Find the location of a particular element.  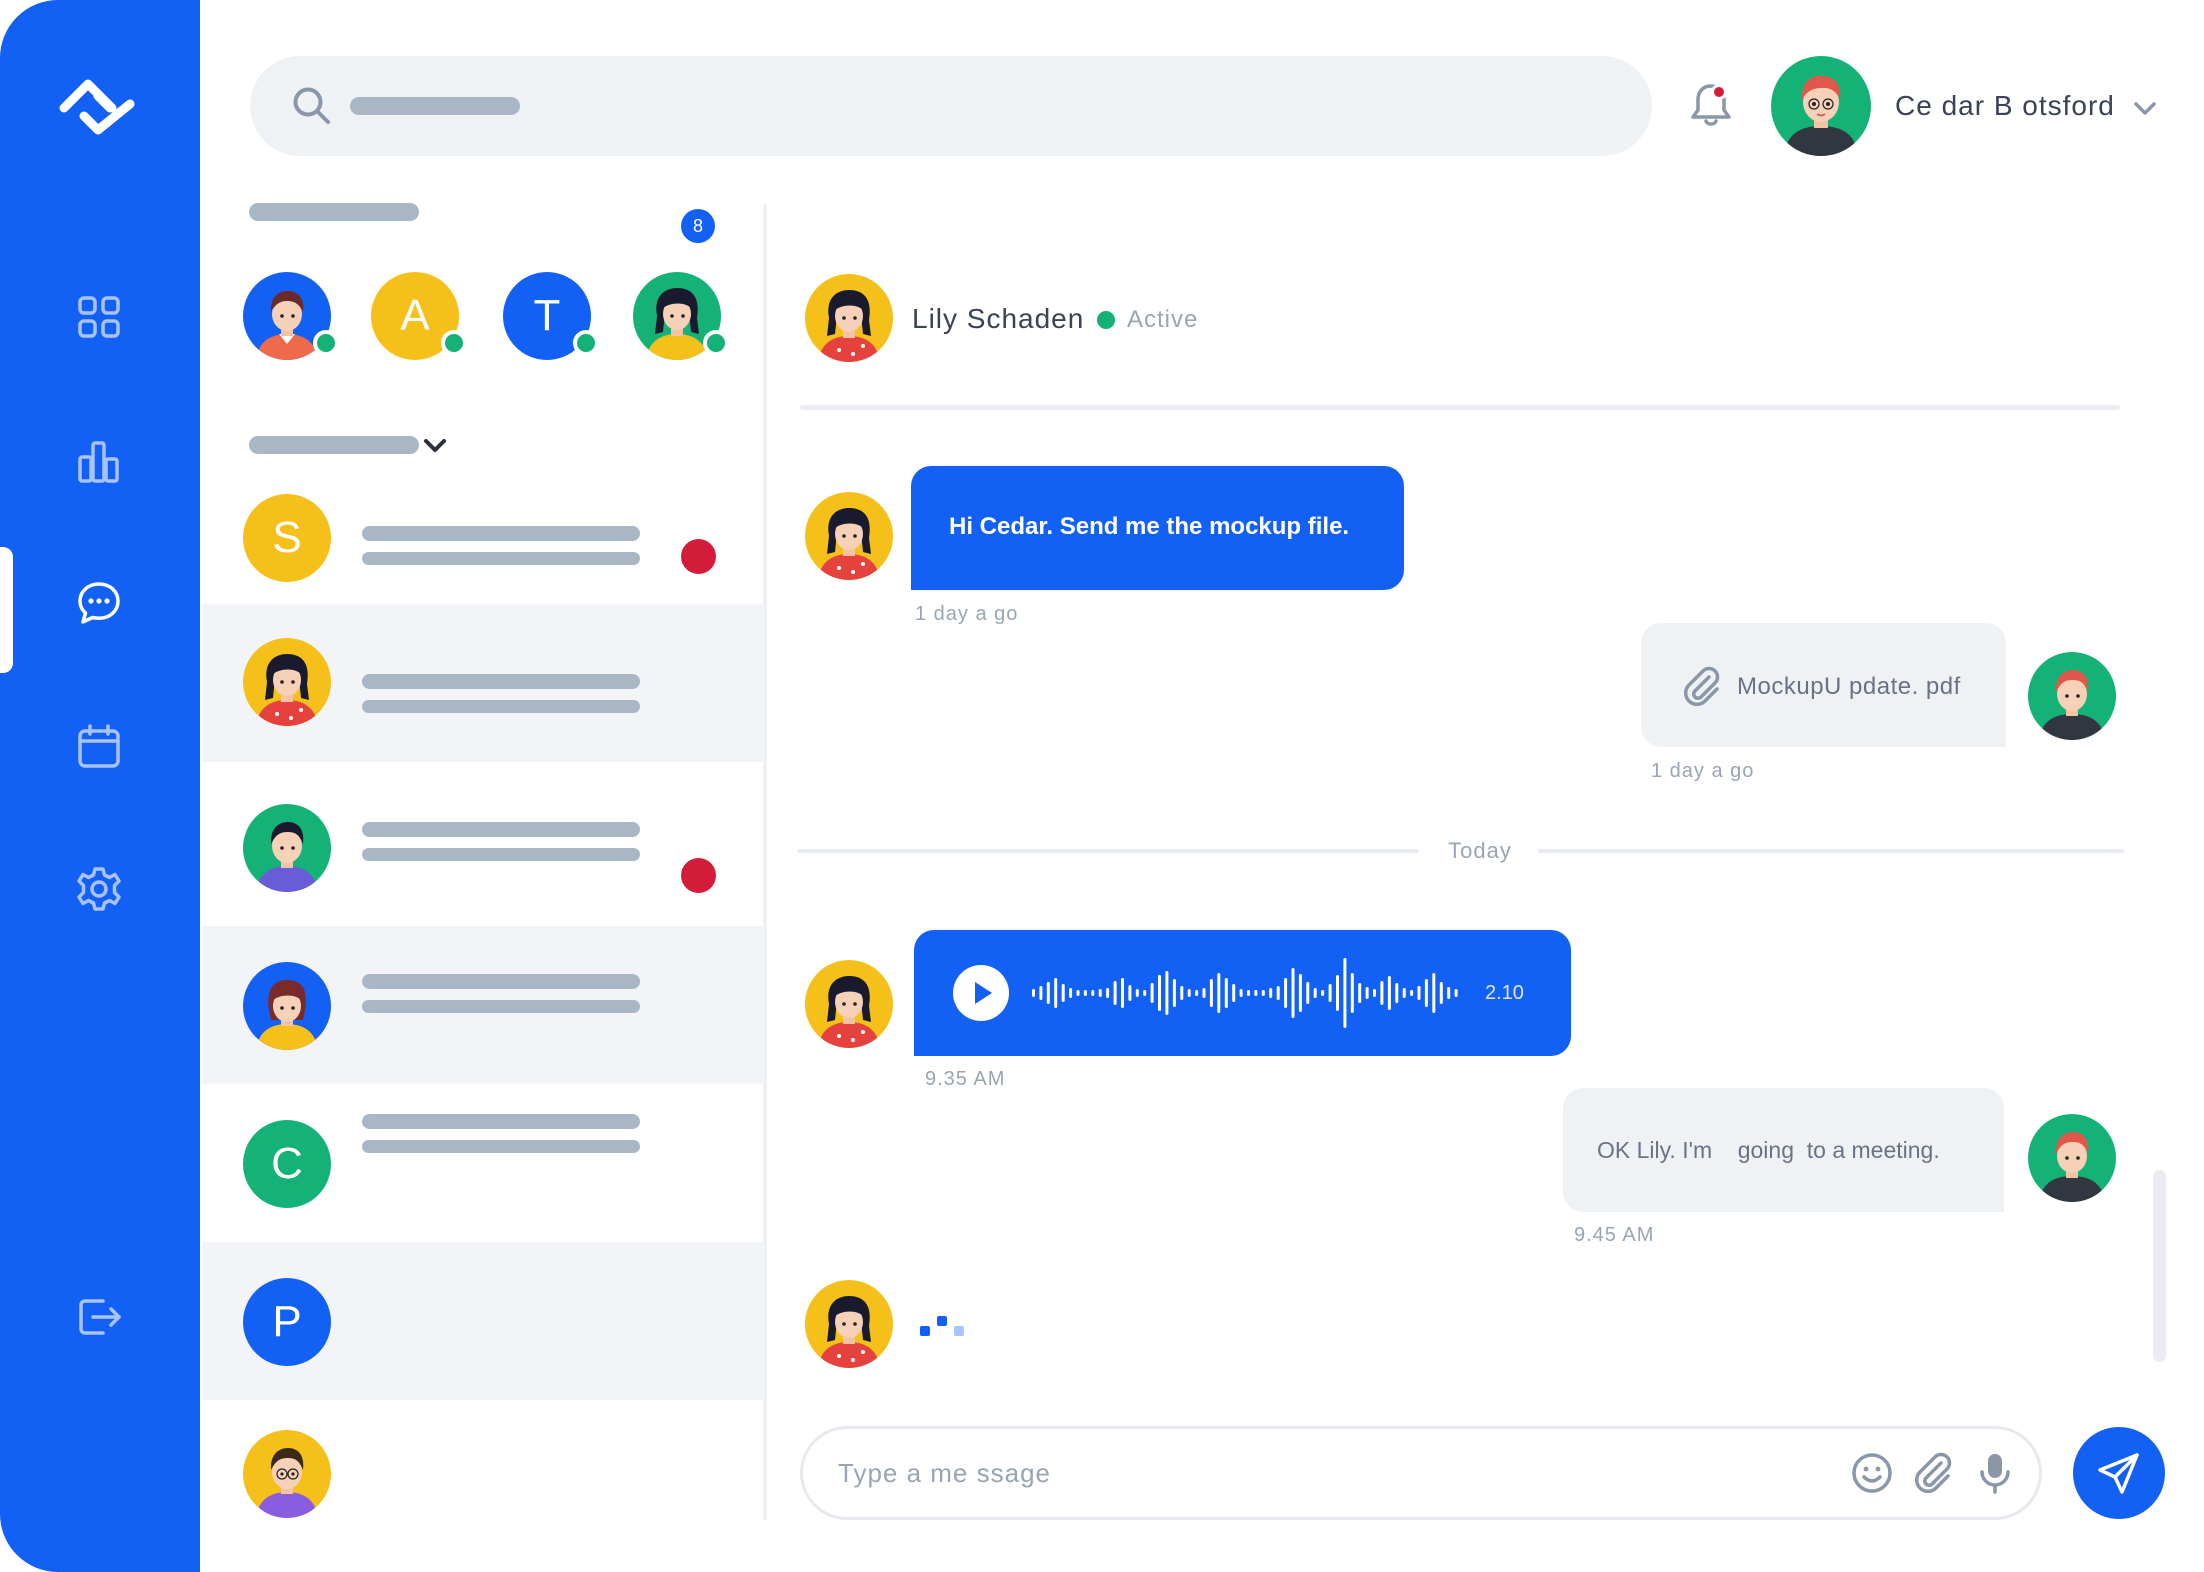

voice-message-bubble: 2.10 is located at coordinates (1242, 993).